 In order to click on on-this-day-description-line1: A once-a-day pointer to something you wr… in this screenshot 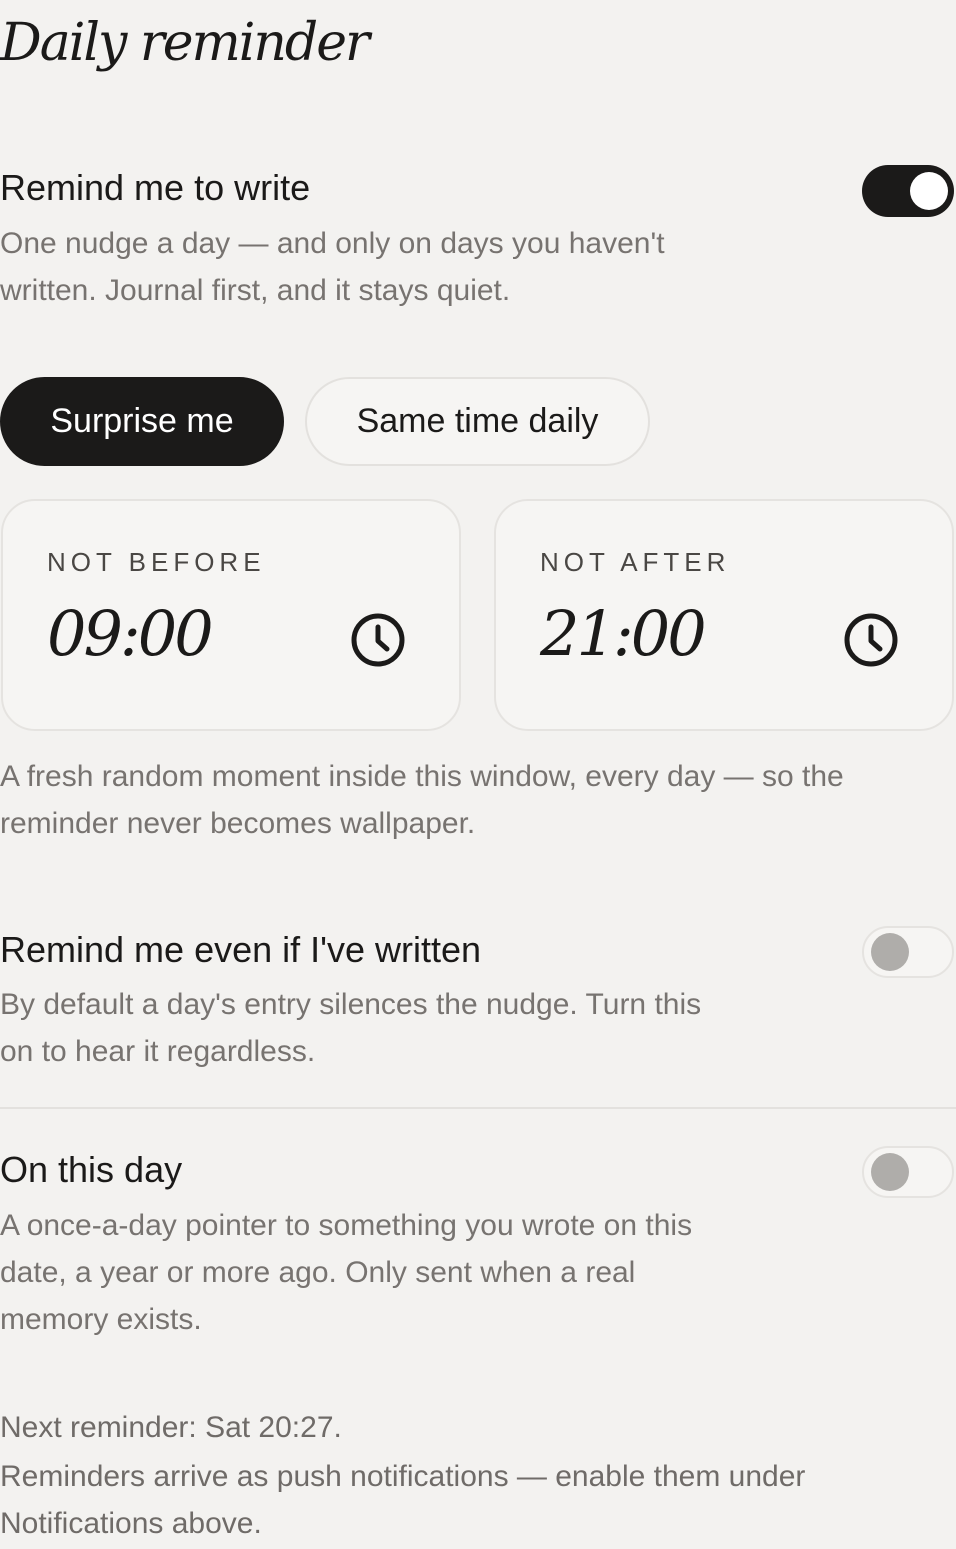, I will do `click(346, 1225)`.